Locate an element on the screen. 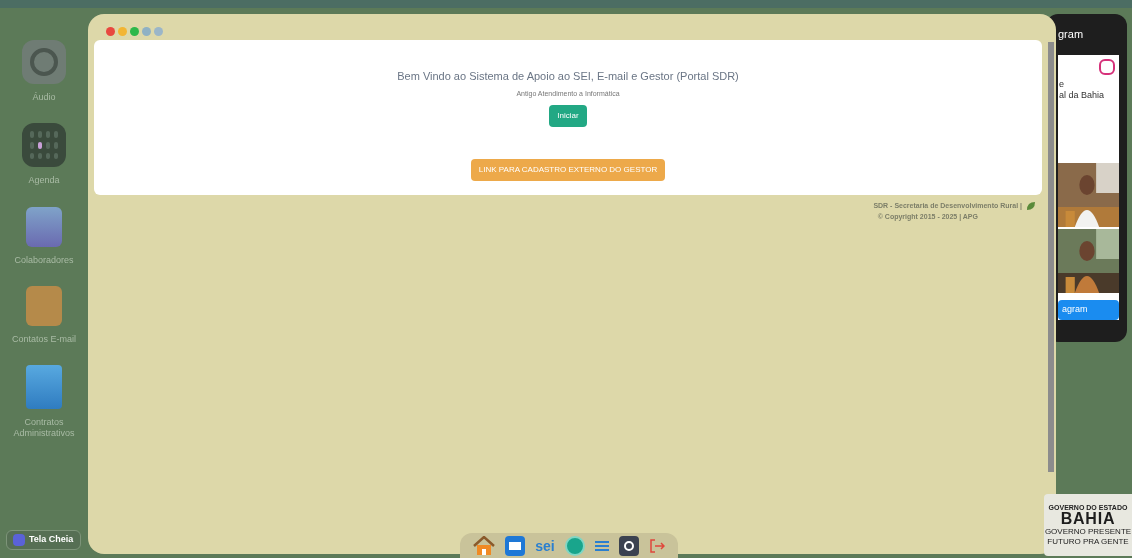 This screenshot has height=558, width=1132. external-link-button: LINK PARA CADASTRO EXTERNO DO GESTOR is located at coordinates (568, 170).